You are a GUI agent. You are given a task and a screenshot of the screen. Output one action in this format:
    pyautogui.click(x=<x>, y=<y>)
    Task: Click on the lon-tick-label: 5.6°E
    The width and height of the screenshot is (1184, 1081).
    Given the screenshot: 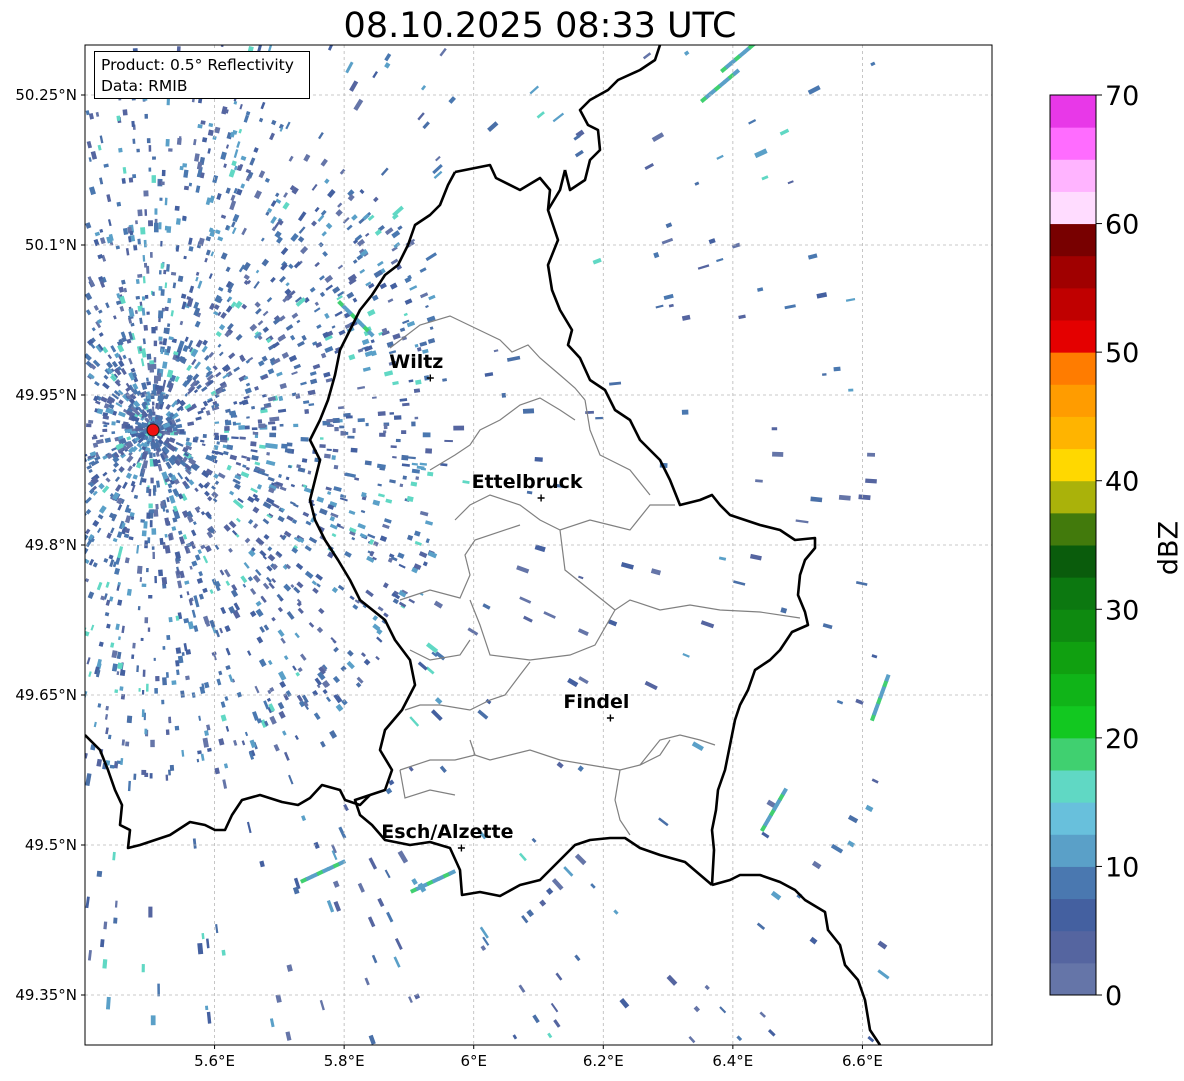 What is the action you would take?
    pyautogui.click(x=214, y=1061)
    